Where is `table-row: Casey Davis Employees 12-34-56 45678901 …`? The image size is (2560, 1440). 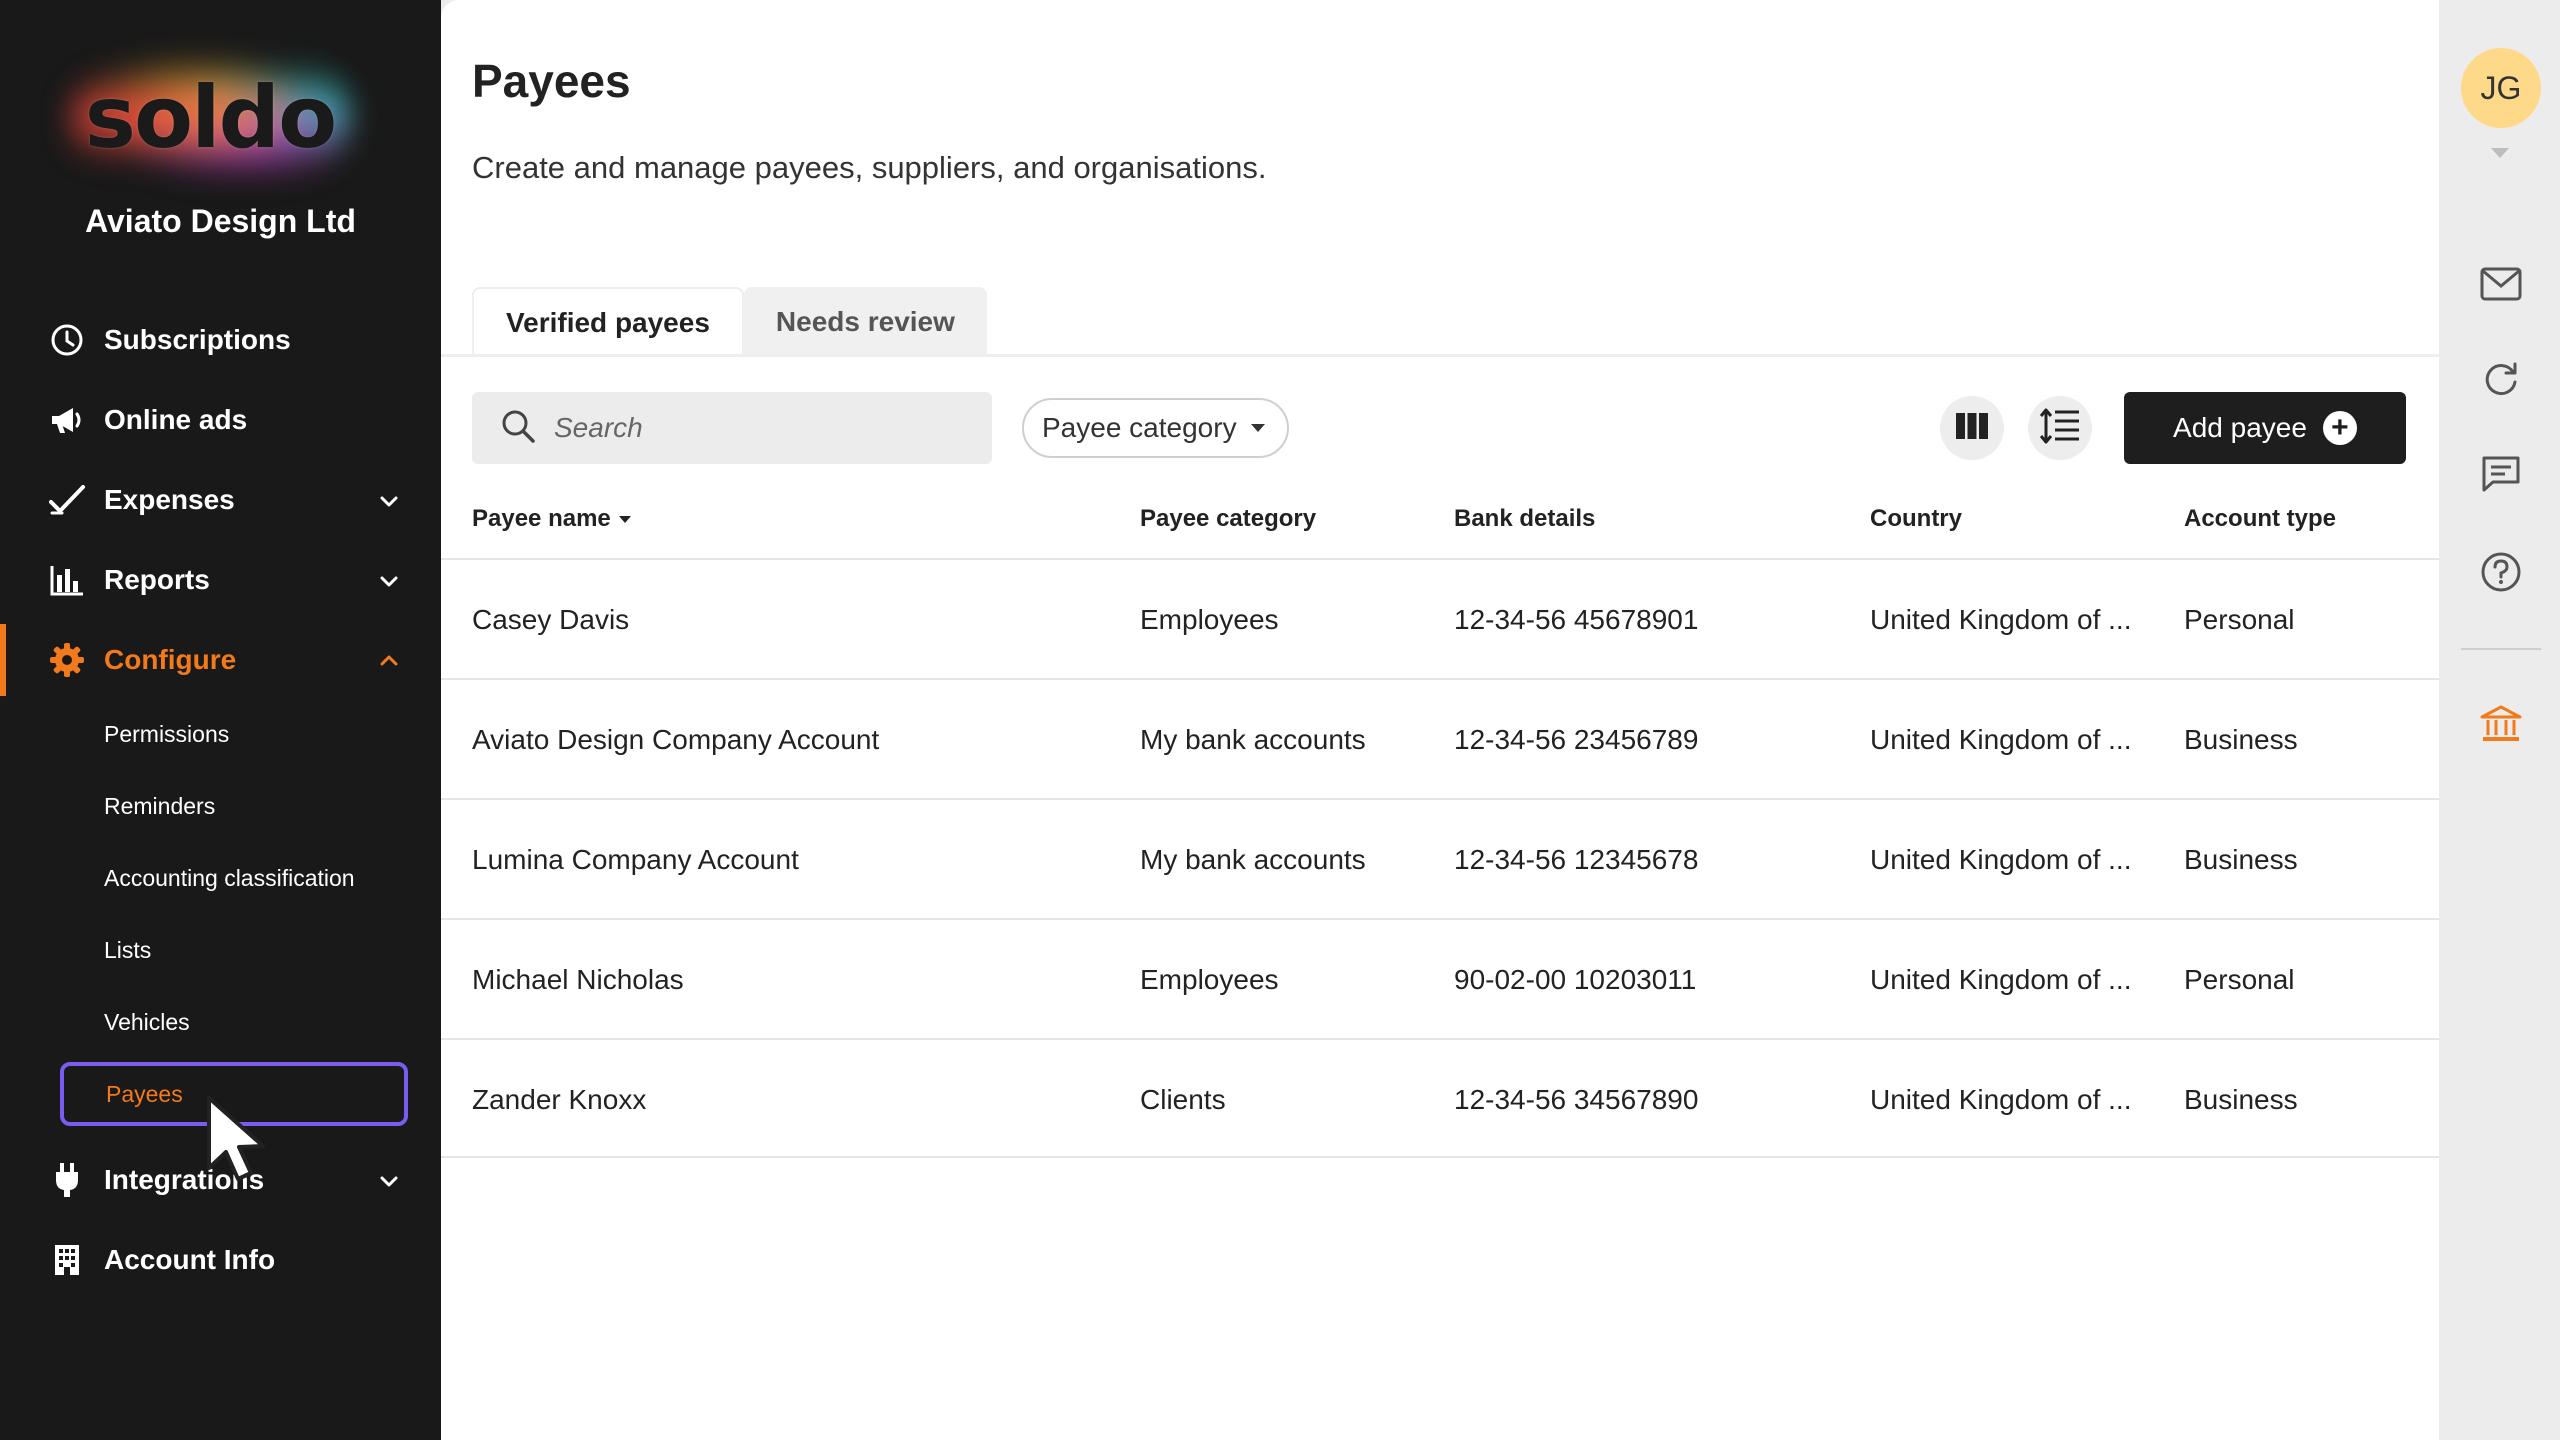 table-row: Casey Davis Employees 12-34-56 45678901 … is located at coordinates (1440, 618).